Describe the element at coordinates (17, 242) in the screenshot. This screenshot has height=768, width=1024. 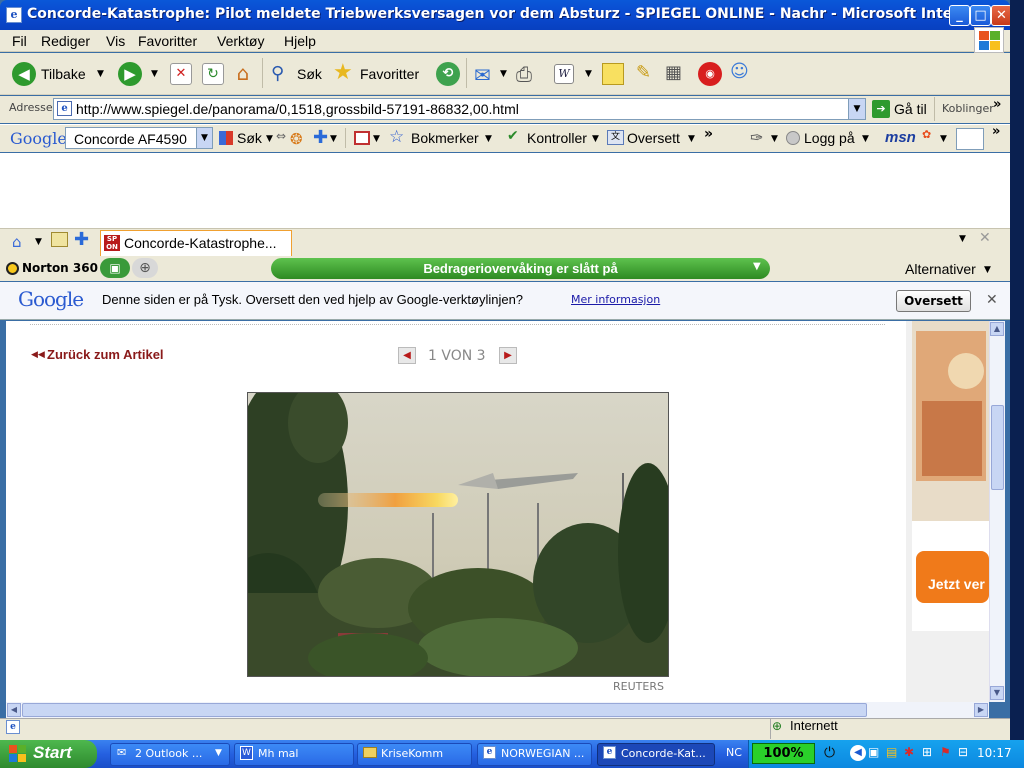
I see `quick-tabs-icon: ⌂` at that location.